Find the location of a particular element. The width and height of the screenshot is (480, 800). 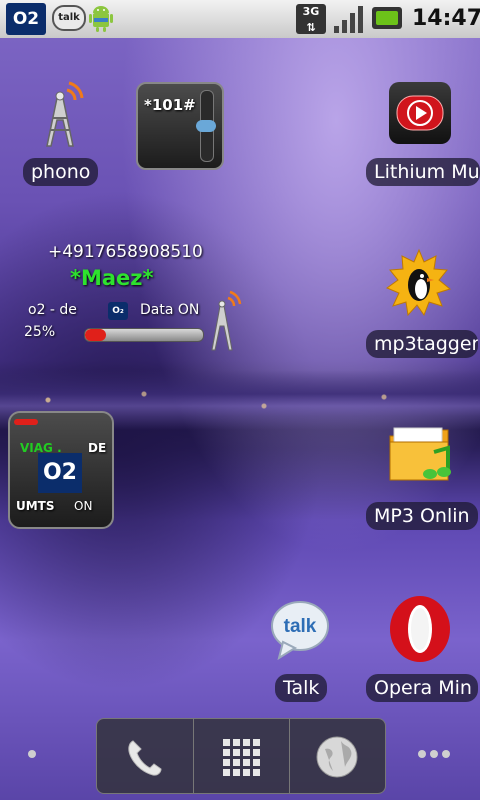

o2-widget-bottom-right: ON is located at coordinates (83, 506).